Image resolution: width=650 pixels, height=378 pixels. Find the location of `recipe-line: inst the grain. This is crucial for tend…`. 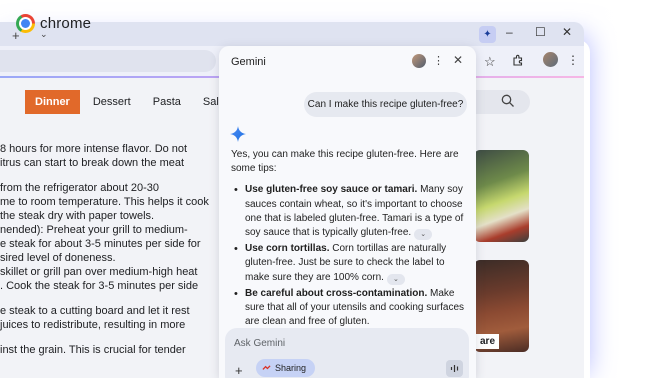

recipe-line: inst the grain. This is crucial for tend… is located at coordinates (93, 349).